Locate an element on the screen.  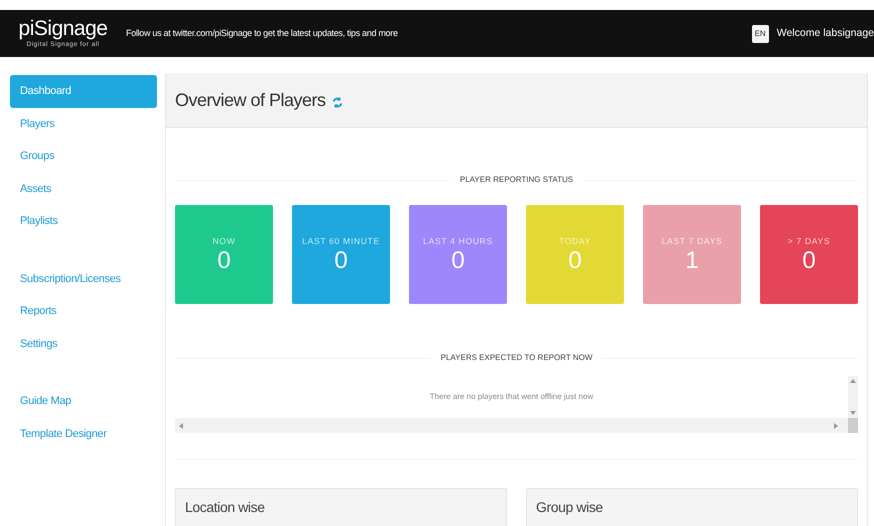
tile-label: LAST 60 MINUTE is located at coordinates (341, 241).